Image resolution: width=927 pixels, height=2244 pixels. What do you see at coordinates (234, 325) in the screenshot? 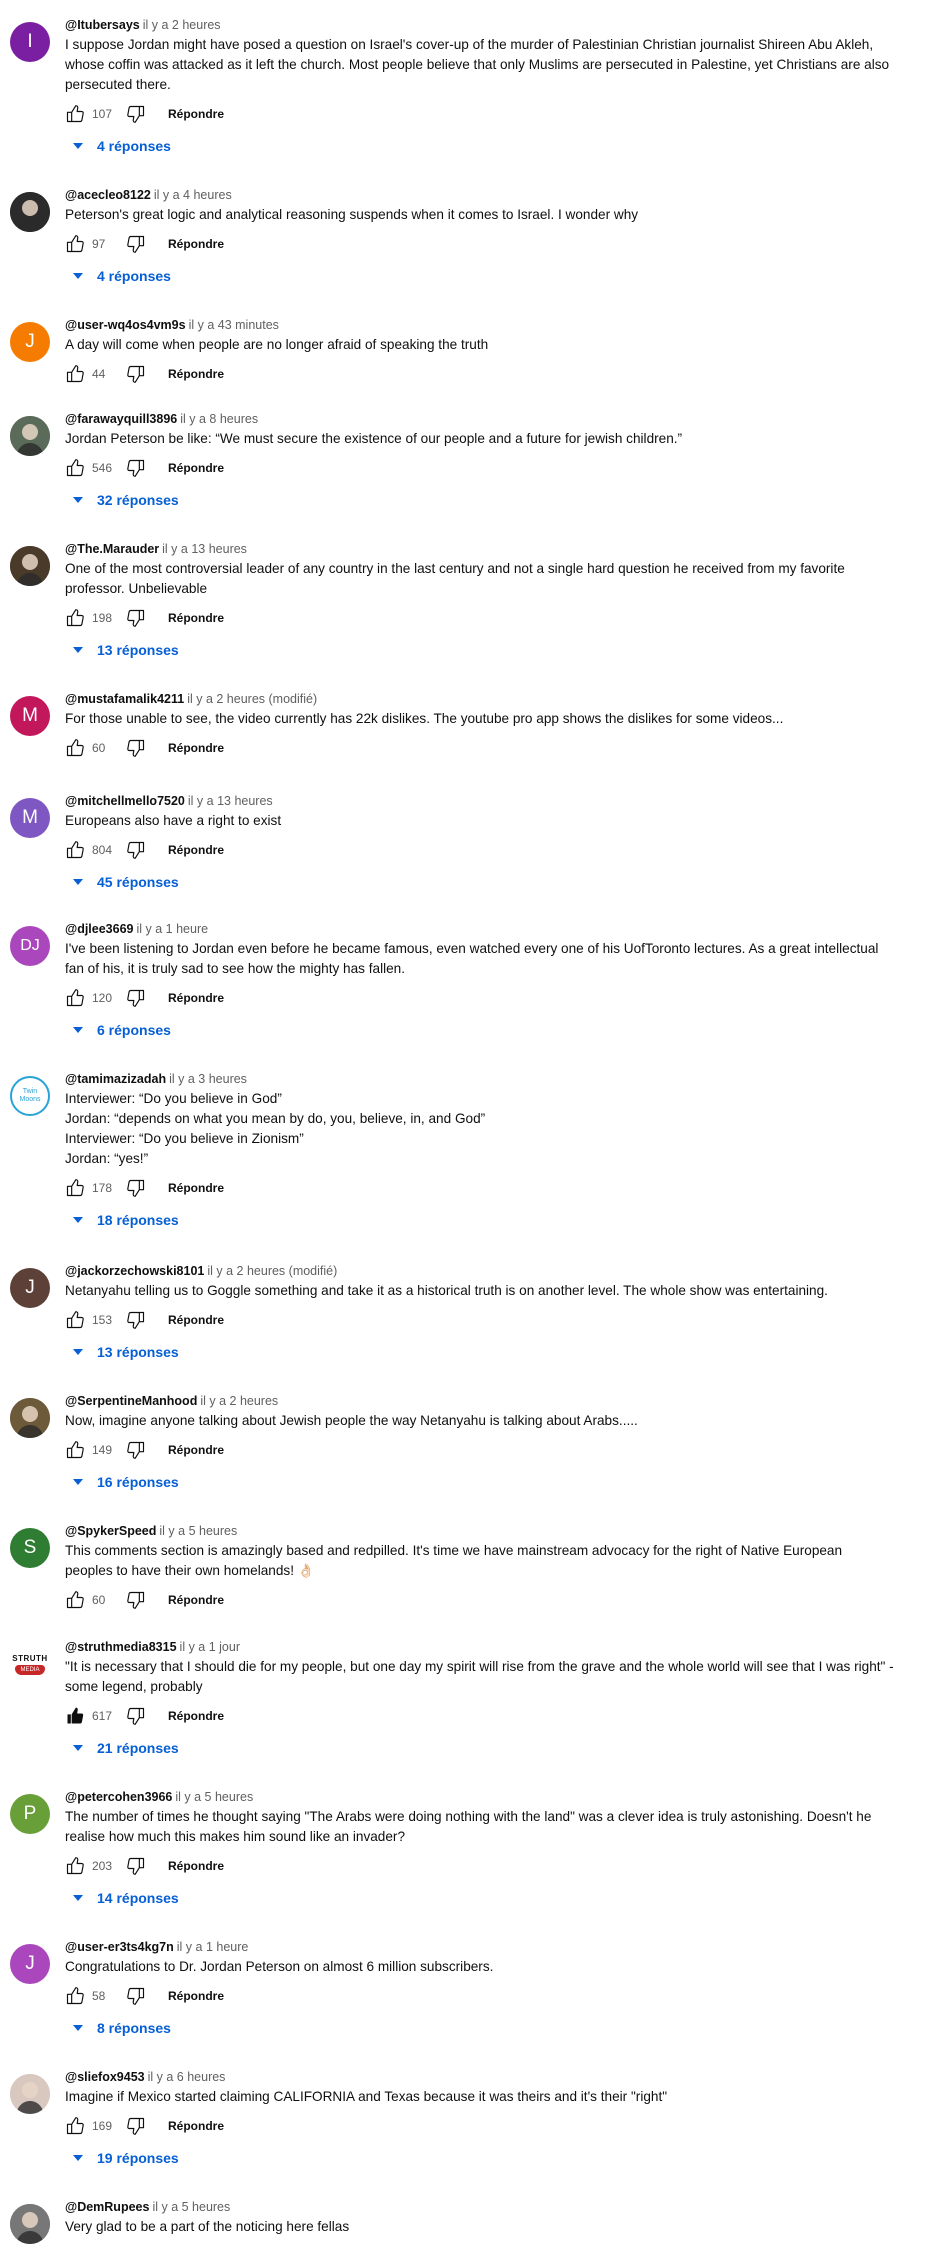
I see `comment-timestamp: il y a 43 minutes` at bounding box center [234, 325].